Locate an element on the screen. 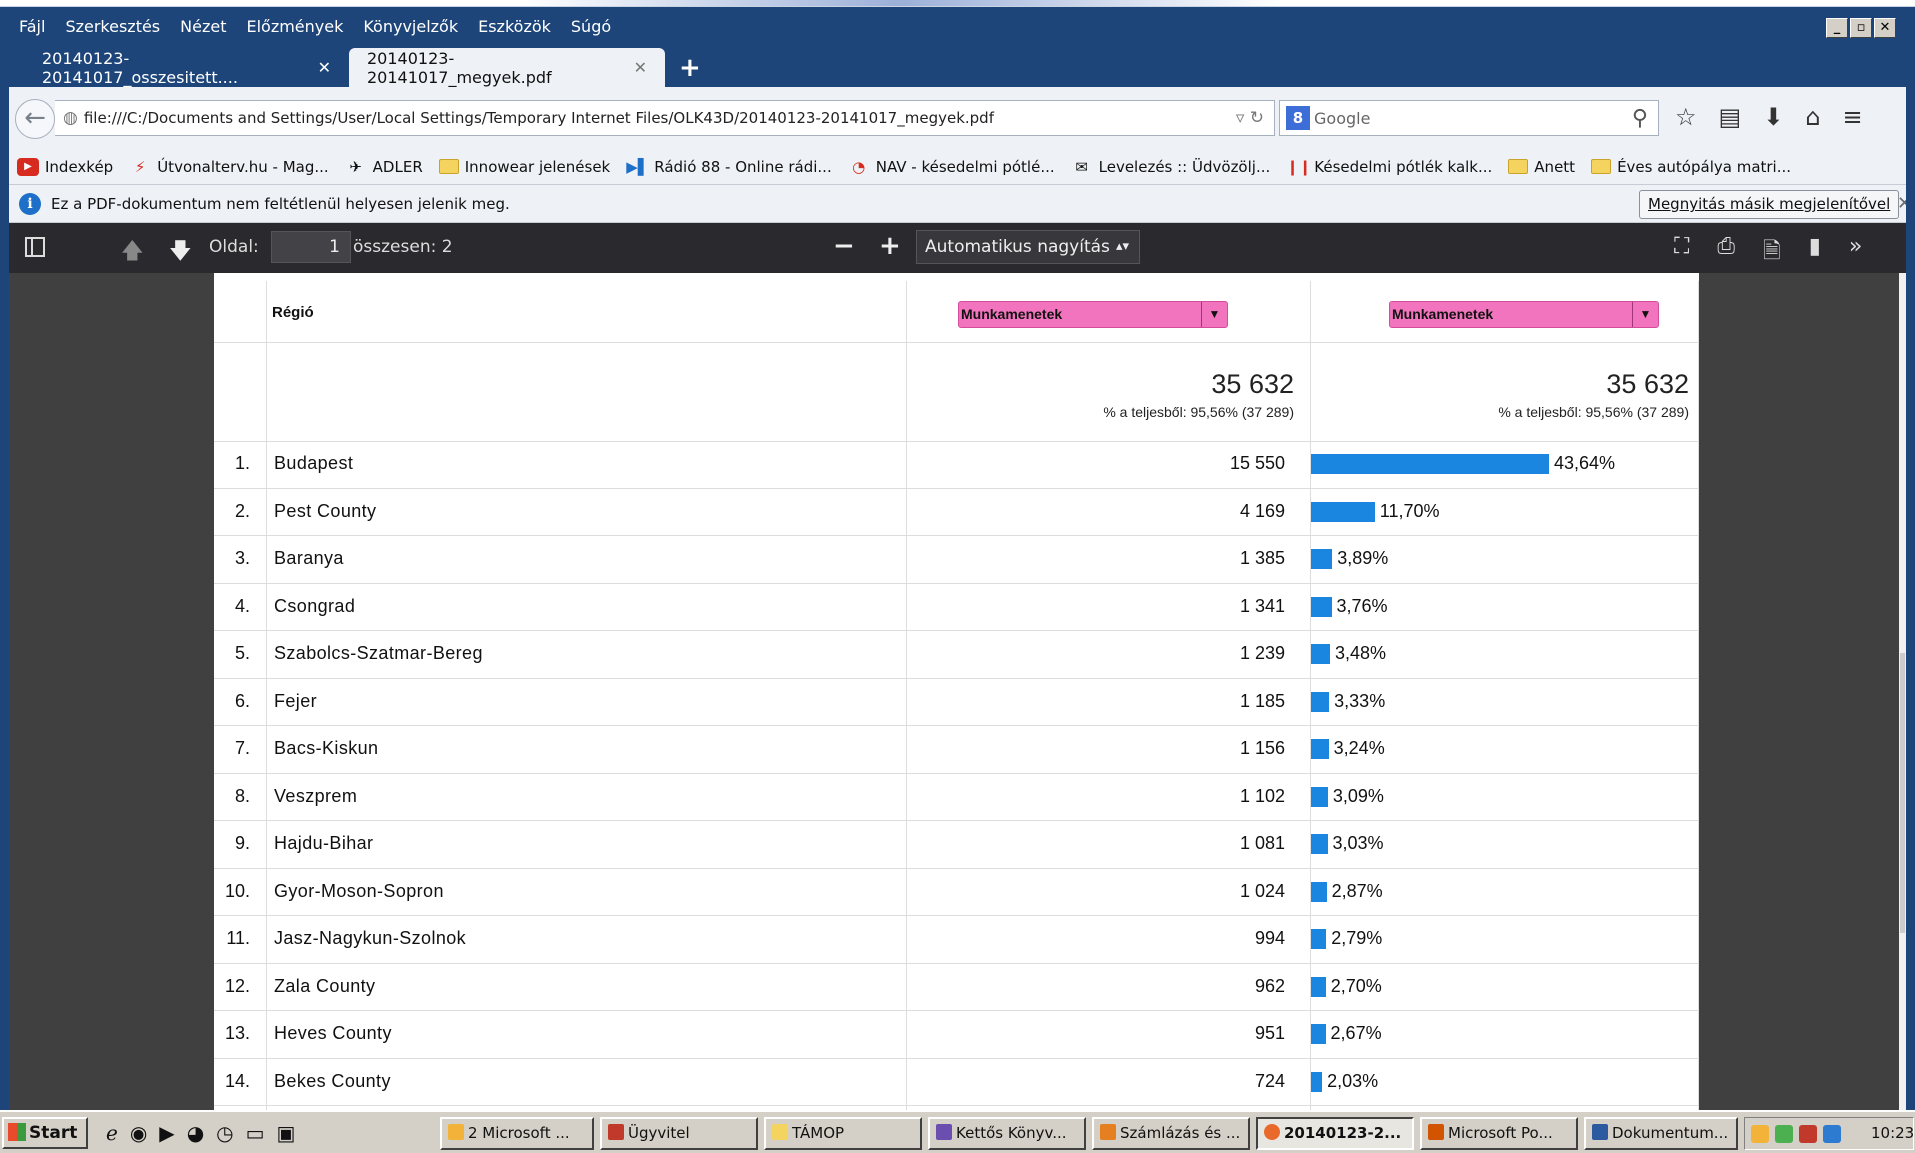  nav-icon: ◔ is located at coordinates (859, 166).